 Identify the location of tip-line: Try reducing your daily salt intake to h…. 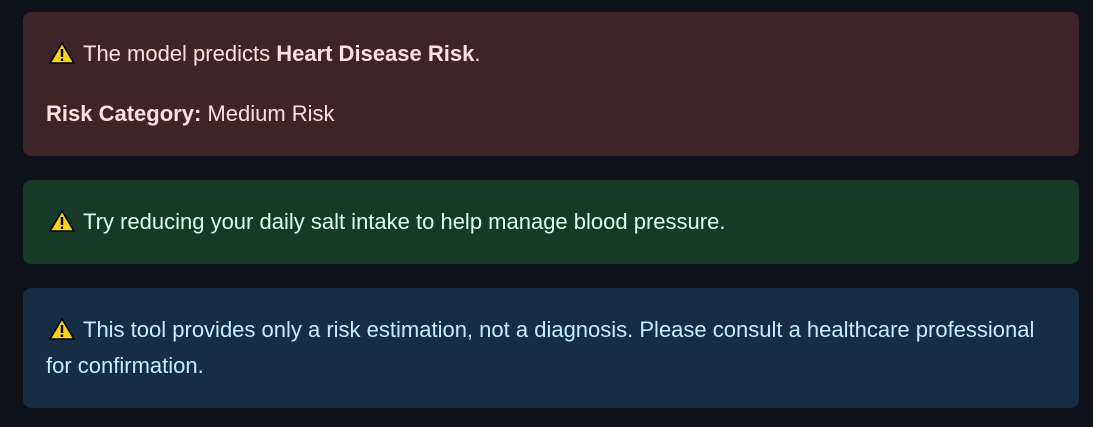
(385, 222).